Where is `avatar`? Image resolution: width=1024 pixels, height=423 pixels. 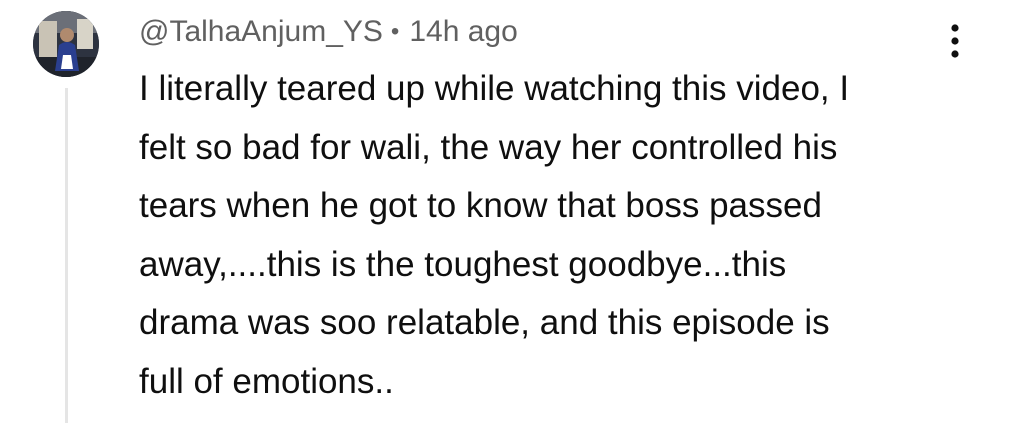 avatar is located at coordinates (66, 44).